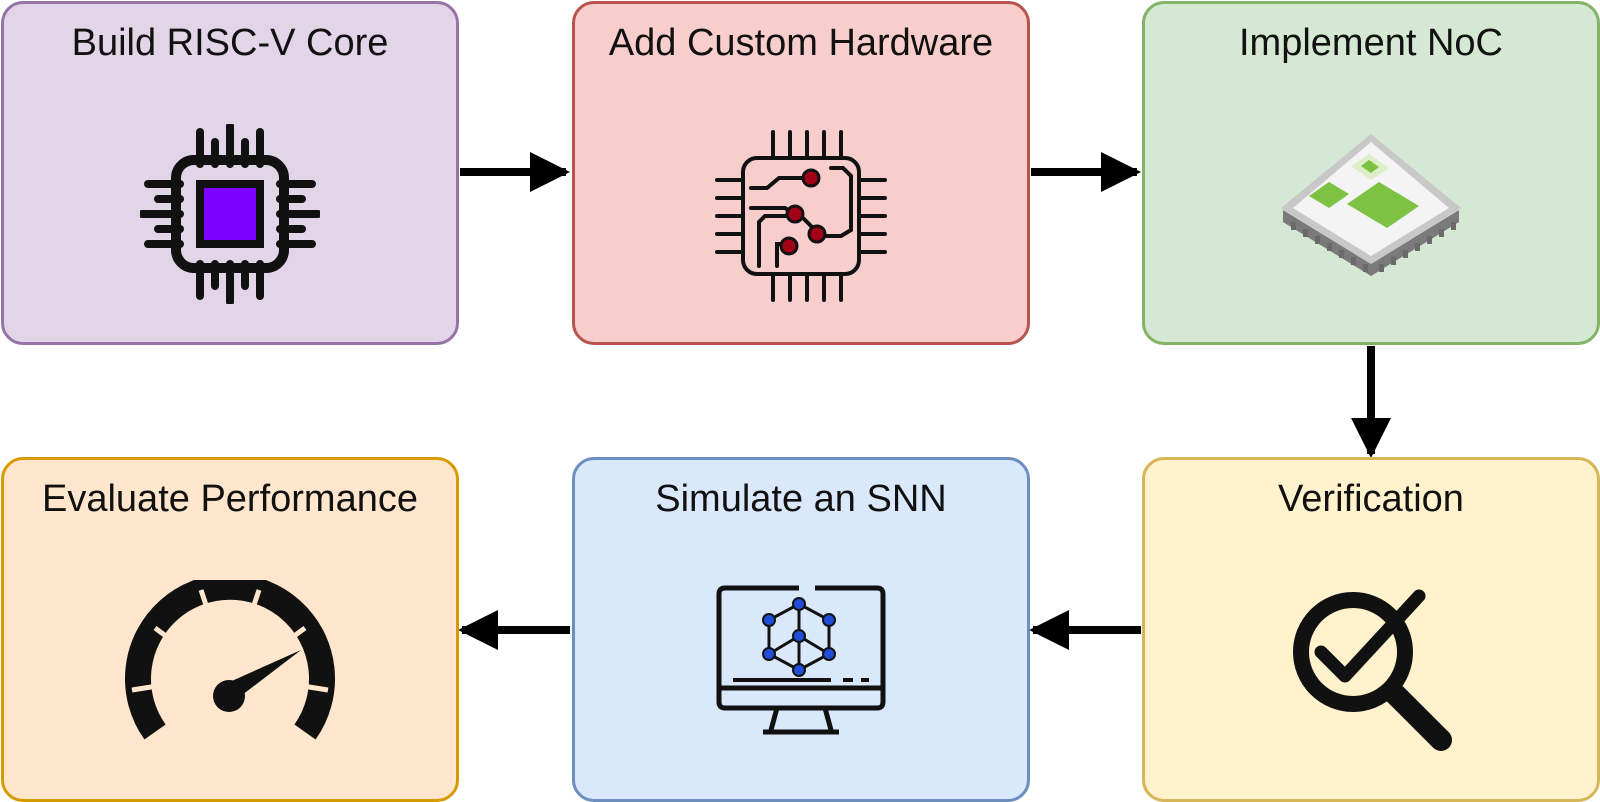  I want to click on node-build-risc-v-core: Build RISC-V Core, so click(230, 173).